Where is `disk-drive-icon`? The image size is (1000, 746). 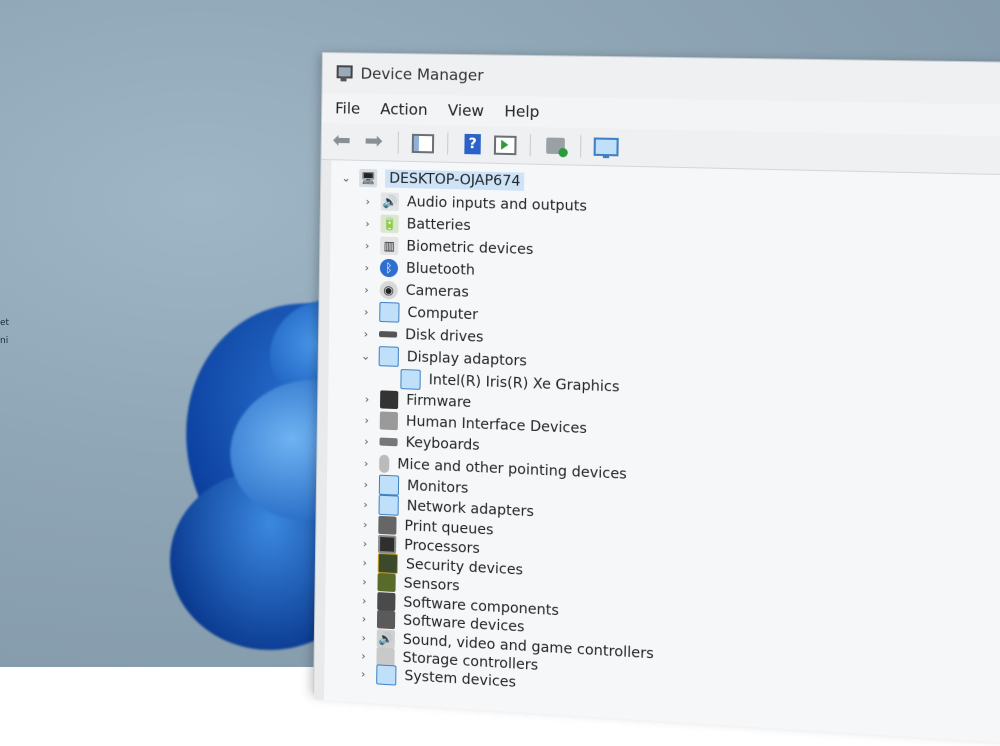
disk-drive-icon is located at coordinates (388, 334).